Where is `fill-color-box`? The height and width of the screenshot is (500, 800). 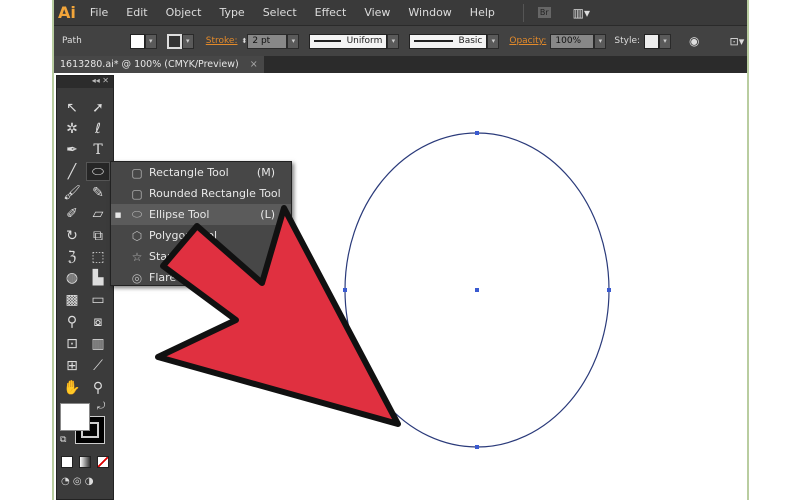 fill-color-box is located at coordinates (75, 417).